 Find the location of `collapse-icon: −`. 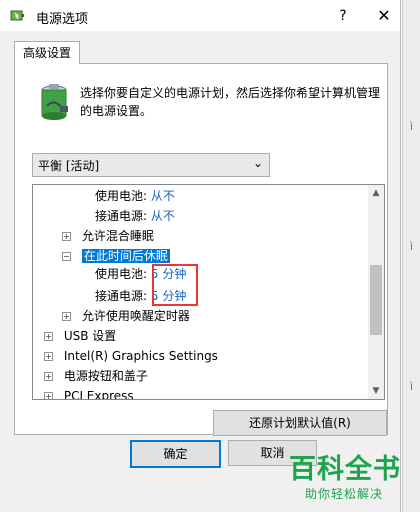

collapse-icon: − is located at coordinates (66, 256).